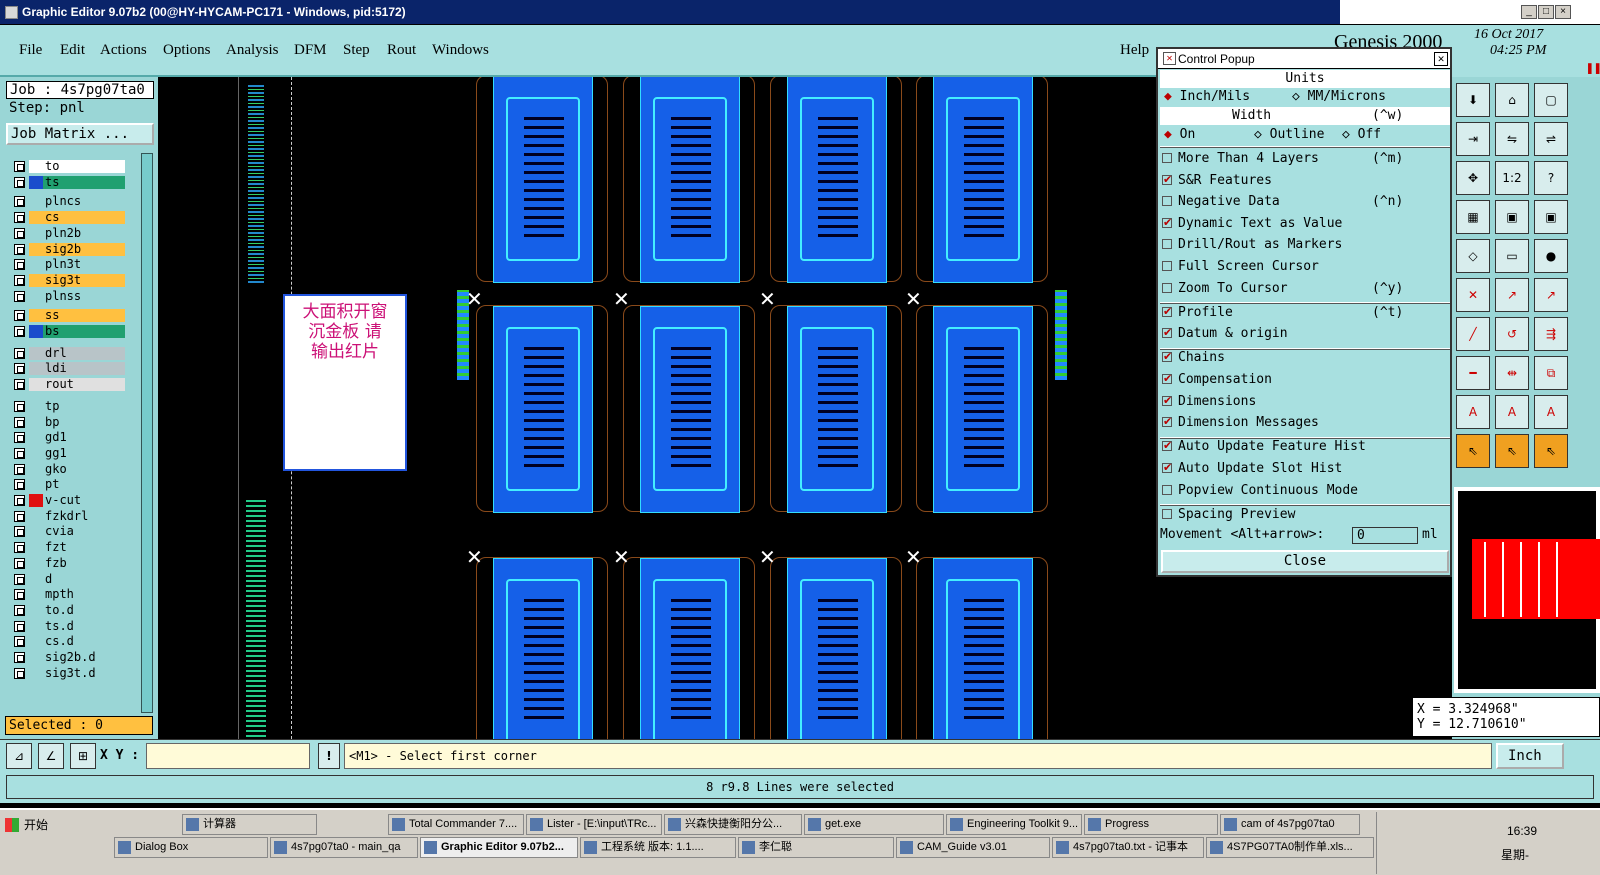  What do you see at coordinates (1473, 412) in the screenshot?
I see `text-red-icon: A` at bounding box center [1473, 412].